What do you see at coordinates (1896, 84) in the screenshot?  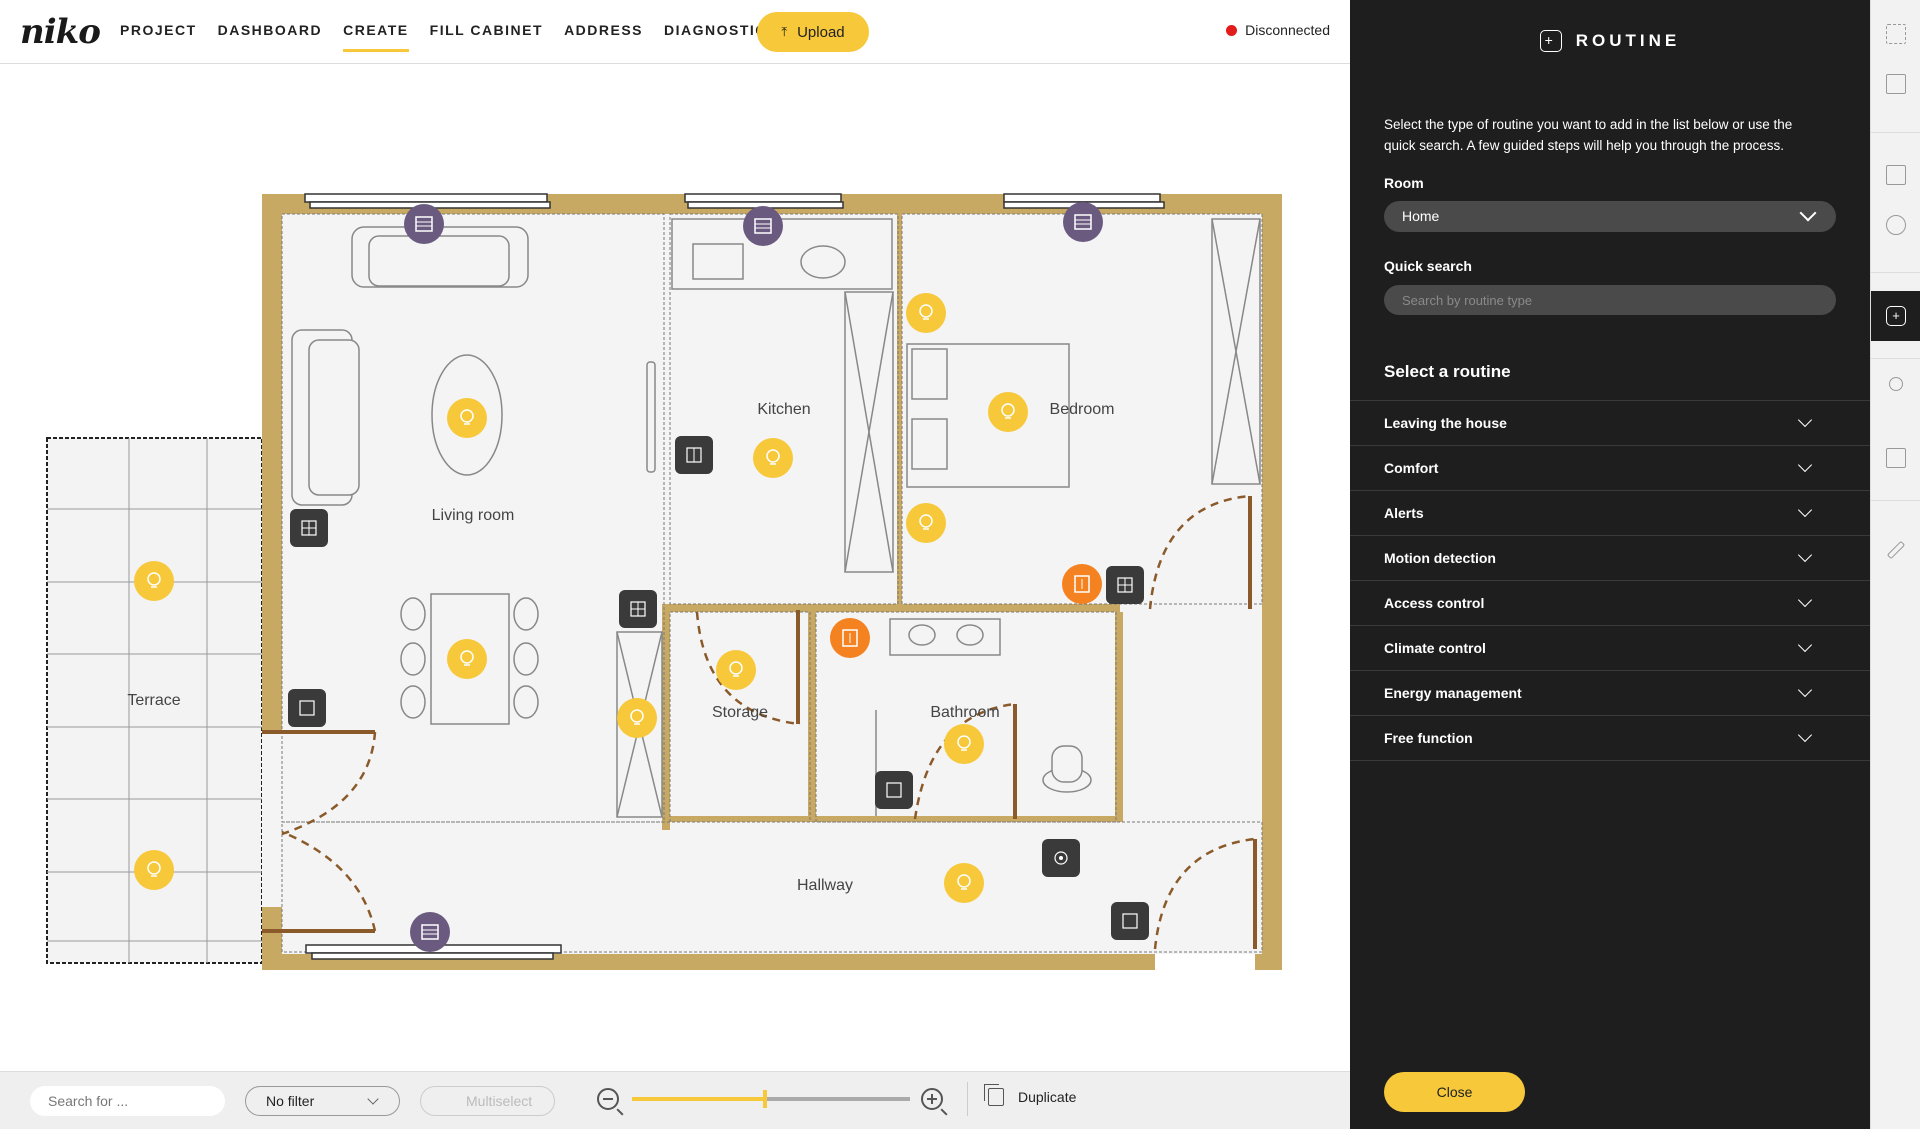 I see `map-icon` at bounding box center [1896, 84].